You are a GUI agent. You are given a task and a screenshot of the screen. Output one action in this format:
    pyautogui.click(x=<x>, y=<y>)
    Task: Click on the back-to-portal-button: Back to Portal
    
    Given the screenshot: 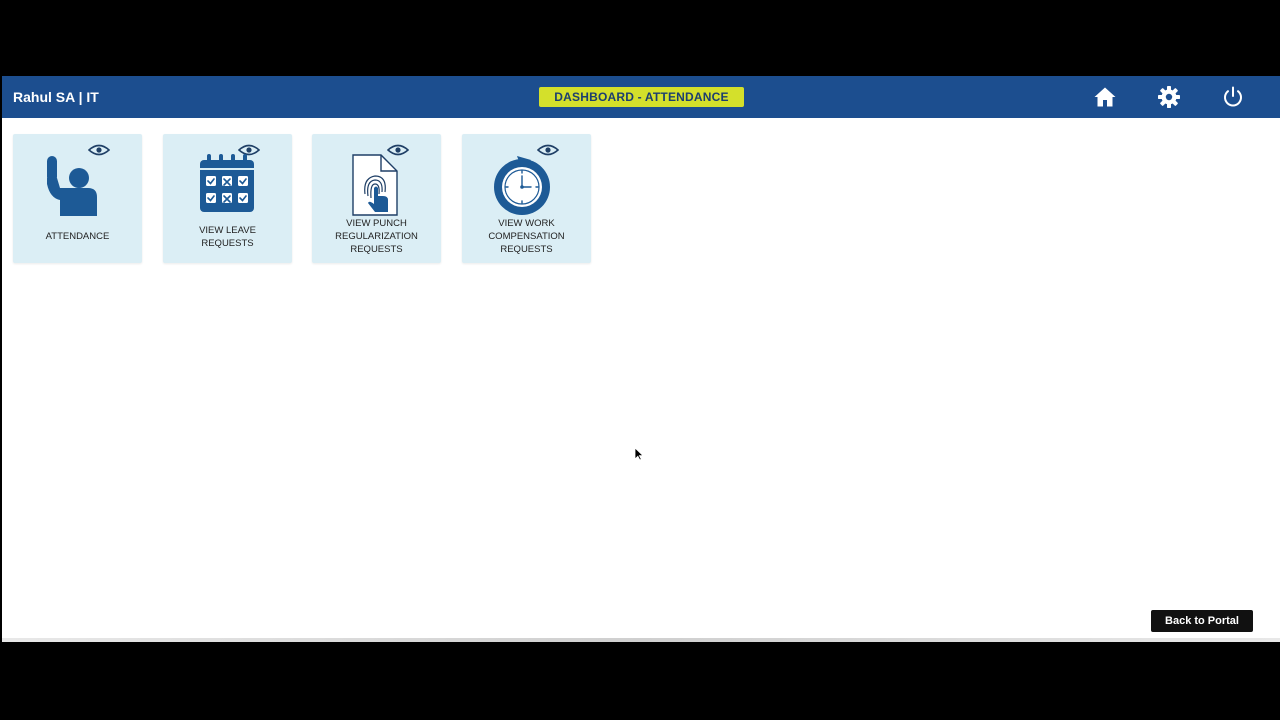 What is the action you would take?
    pyautogui.click(x=1202, y=621)
    